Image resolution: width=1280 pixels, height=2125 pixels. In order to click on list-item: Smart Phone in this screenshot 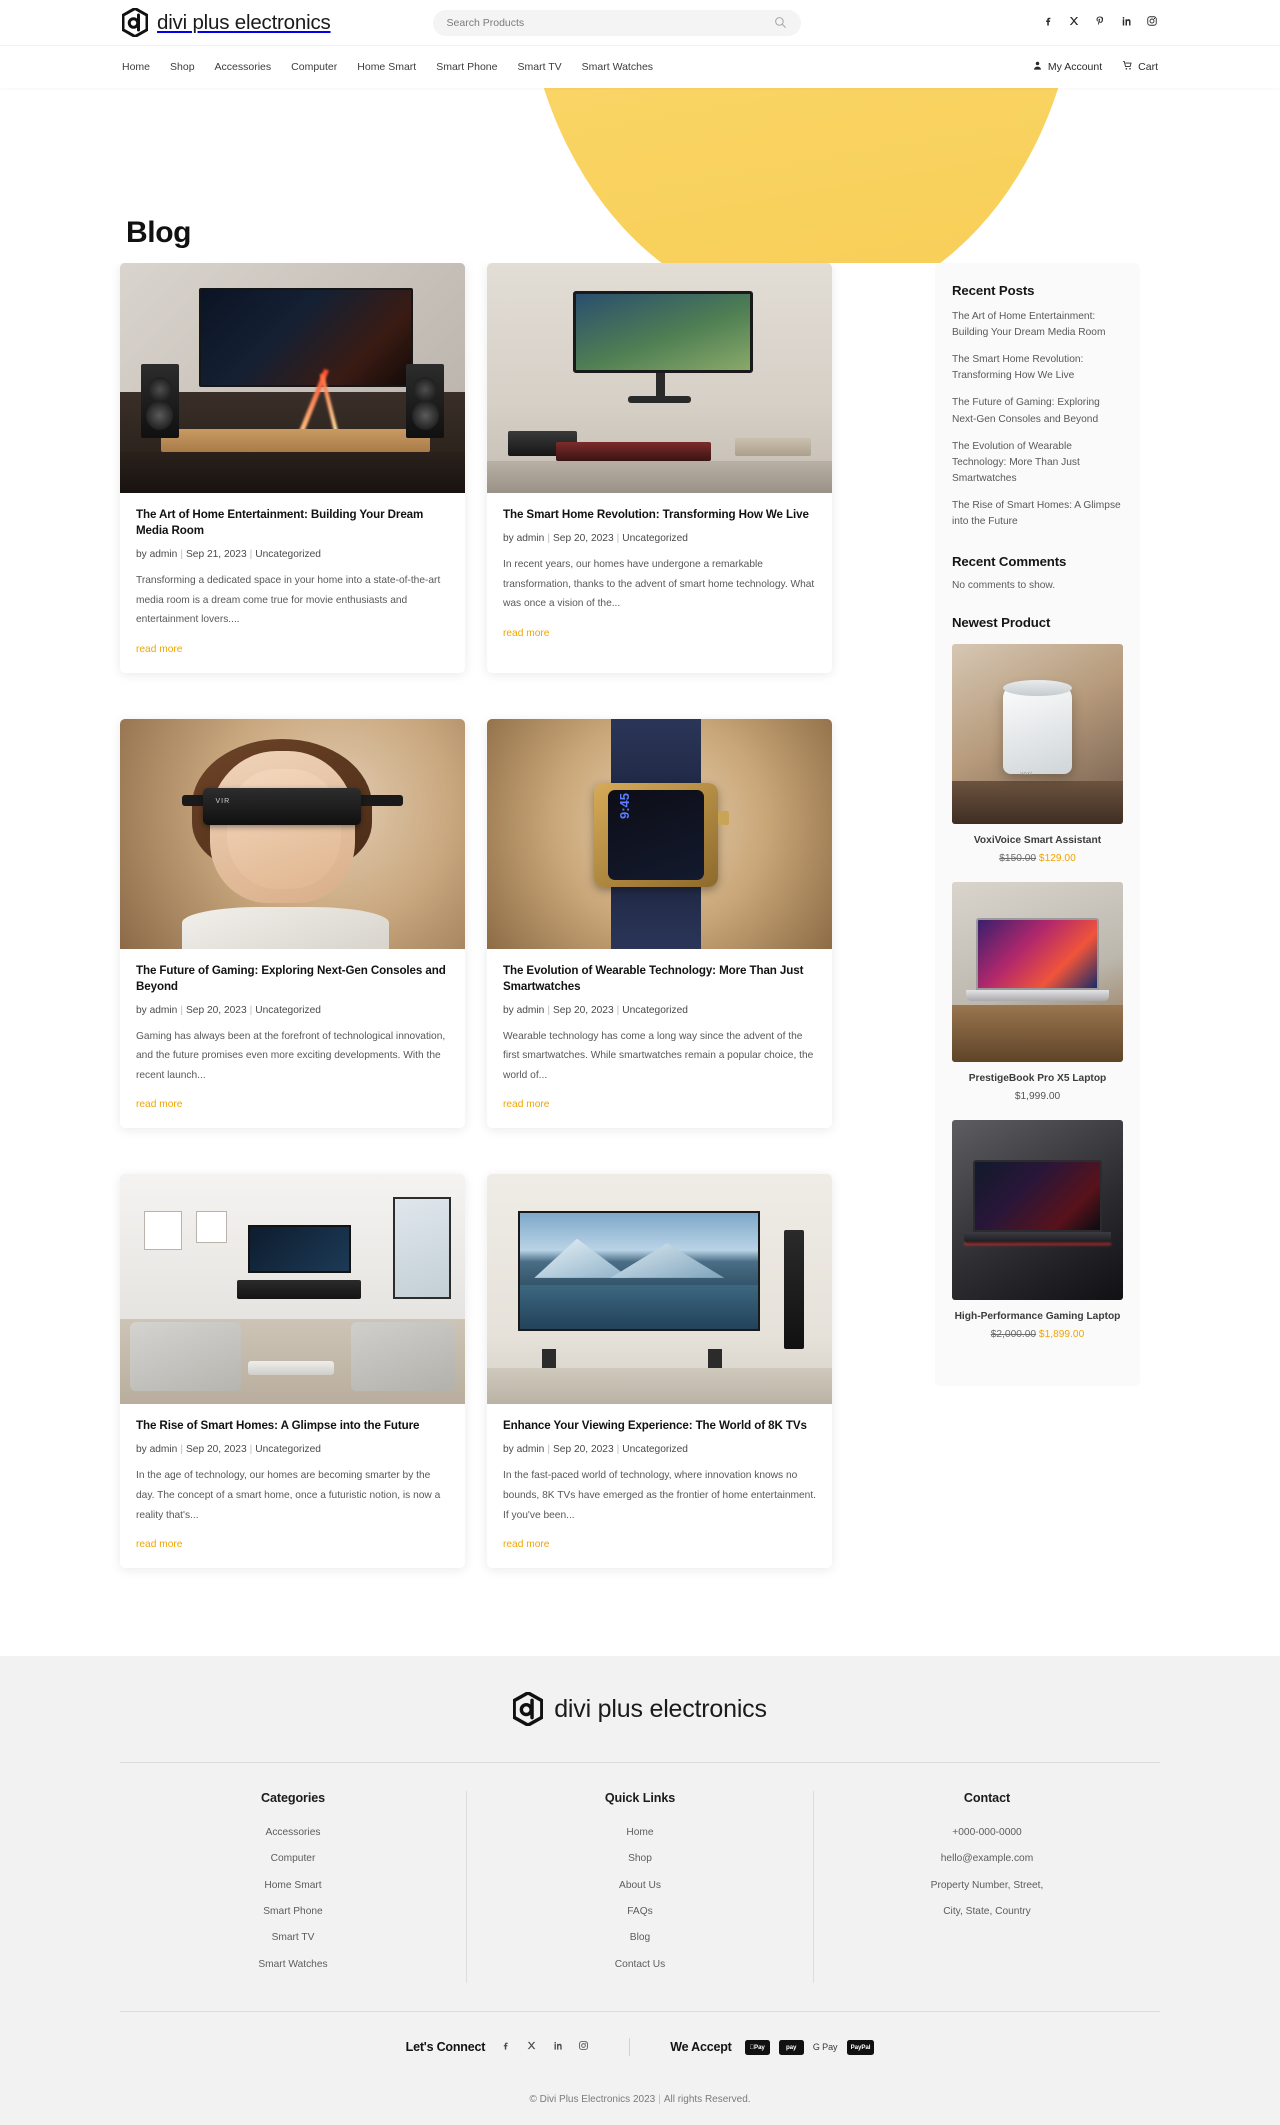, I will do `click(293, 1912)`.